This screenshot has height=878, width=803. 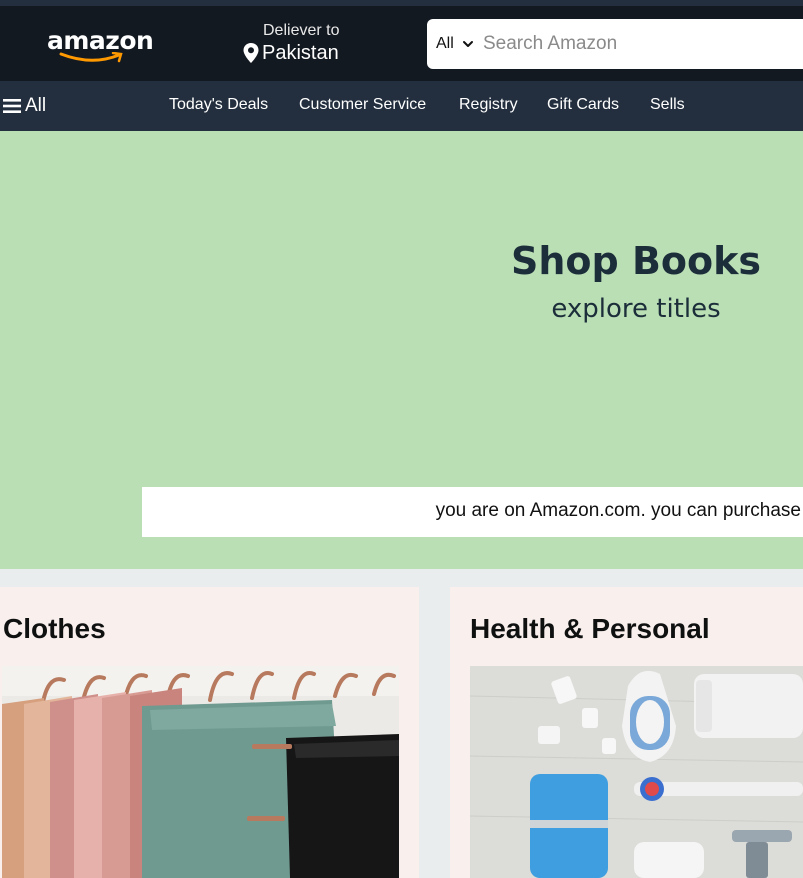 What do you see at coordinates (590, 628) in the screenshot?
I see `card-title: Health & Personal` at bounding box center [590, 628].